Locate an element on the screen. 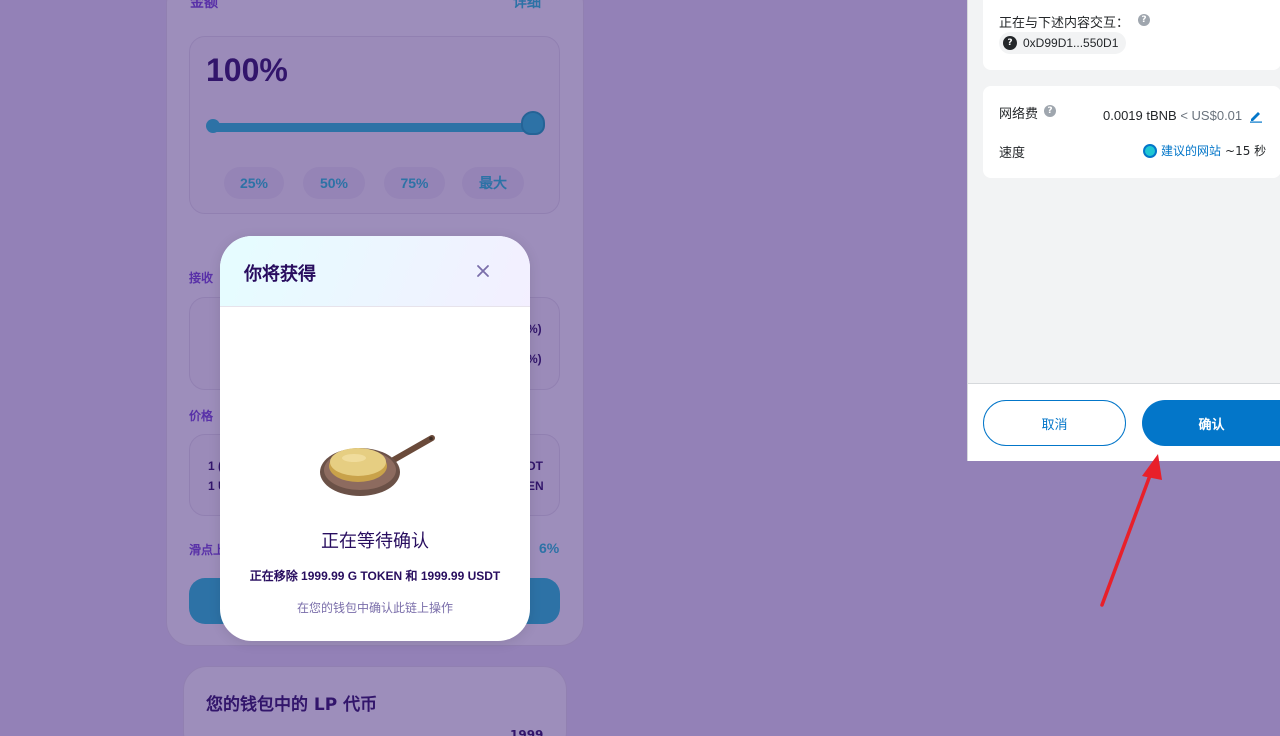  speed-value: 建议的网站 ~15 秒 is located at coordinates (1204, 150).